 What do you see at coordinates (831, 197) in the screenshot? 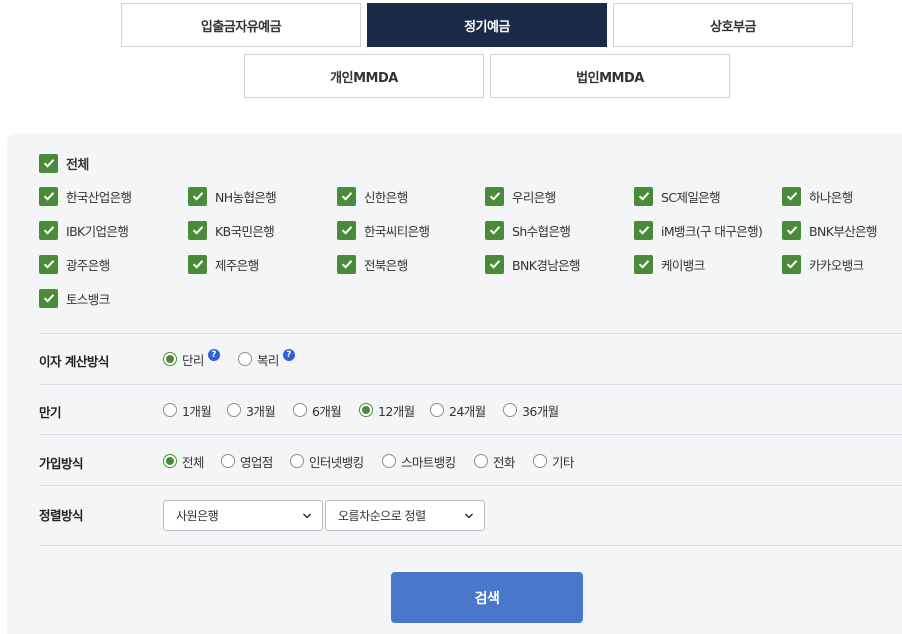
I see `checkbox-label: 하나은행` at bounding box center [831, 197].